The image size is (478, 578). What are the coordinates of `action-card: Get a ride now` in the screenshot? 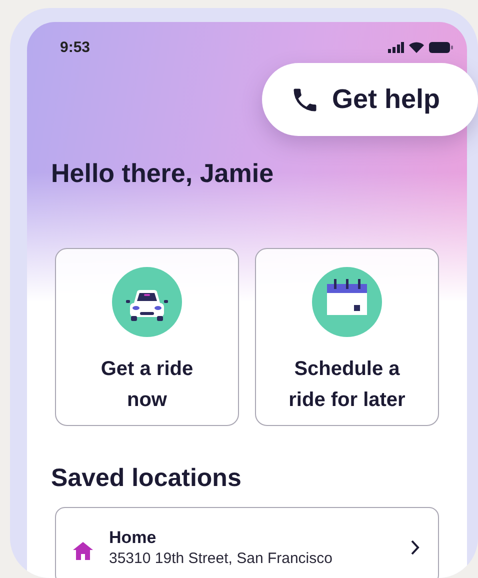 It's located at (147, 337).